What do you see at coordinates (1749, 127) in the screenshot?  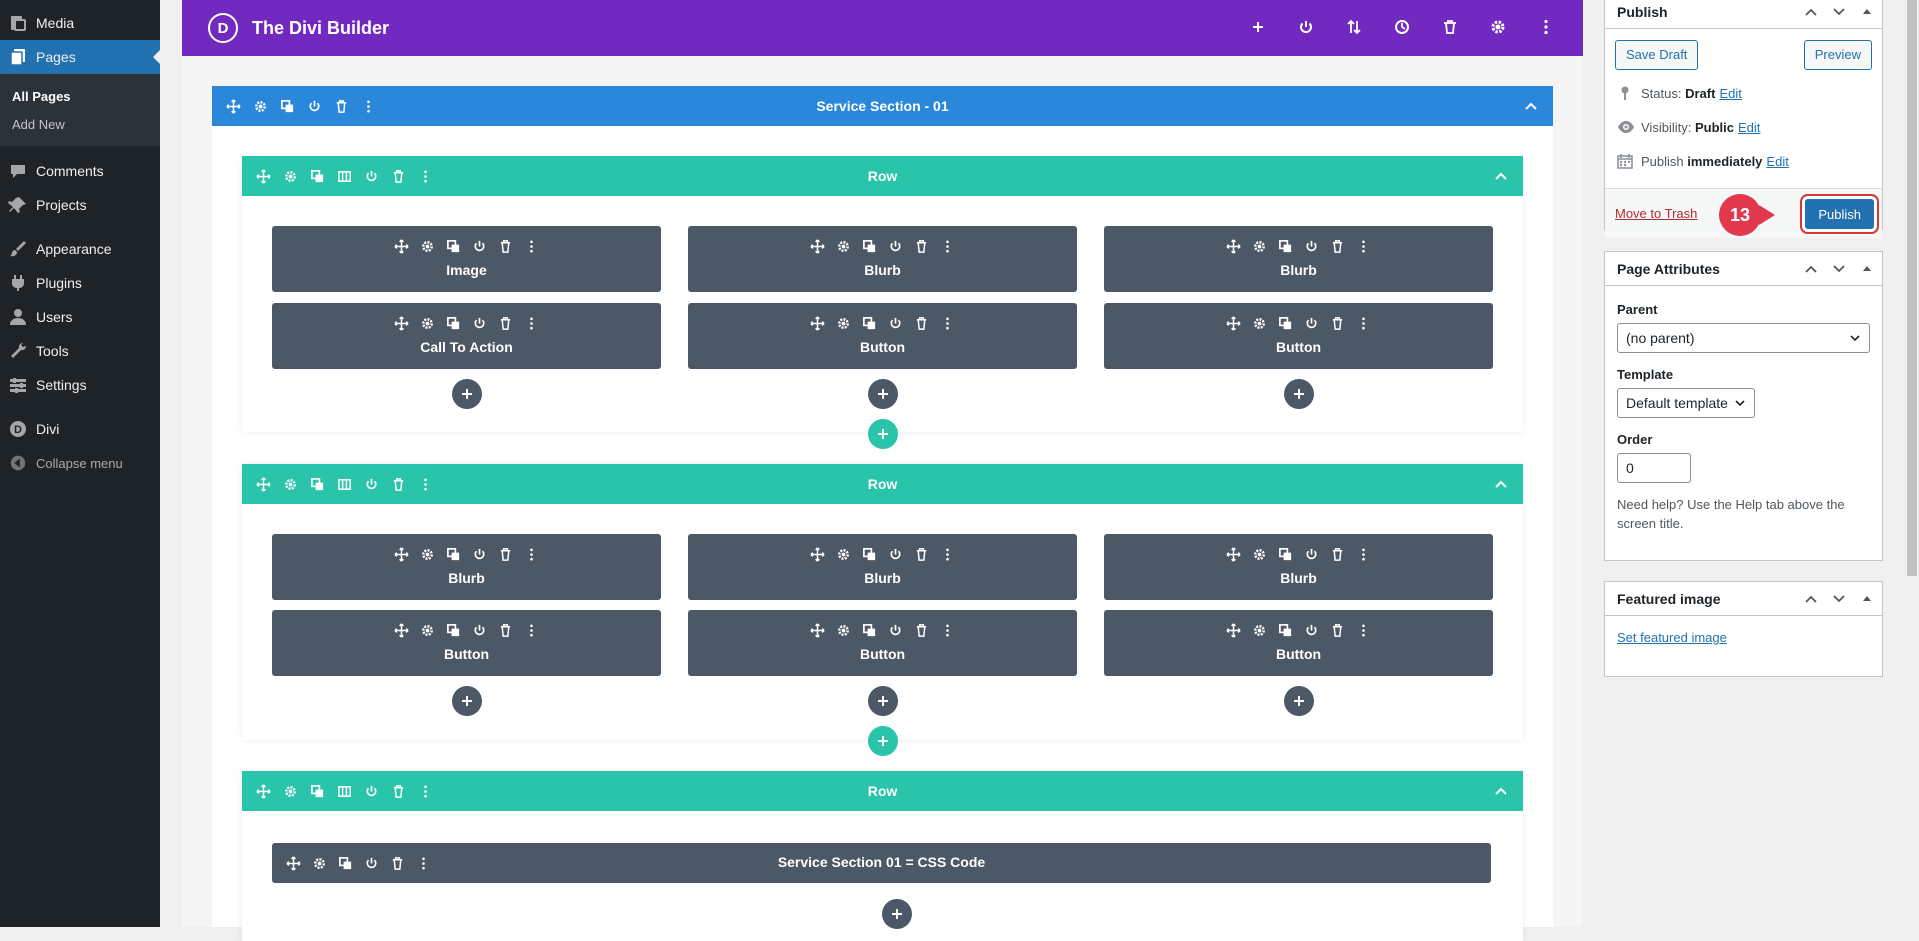 I see `edit-visibility-link: Edit` at bounding box center [1749, 127].